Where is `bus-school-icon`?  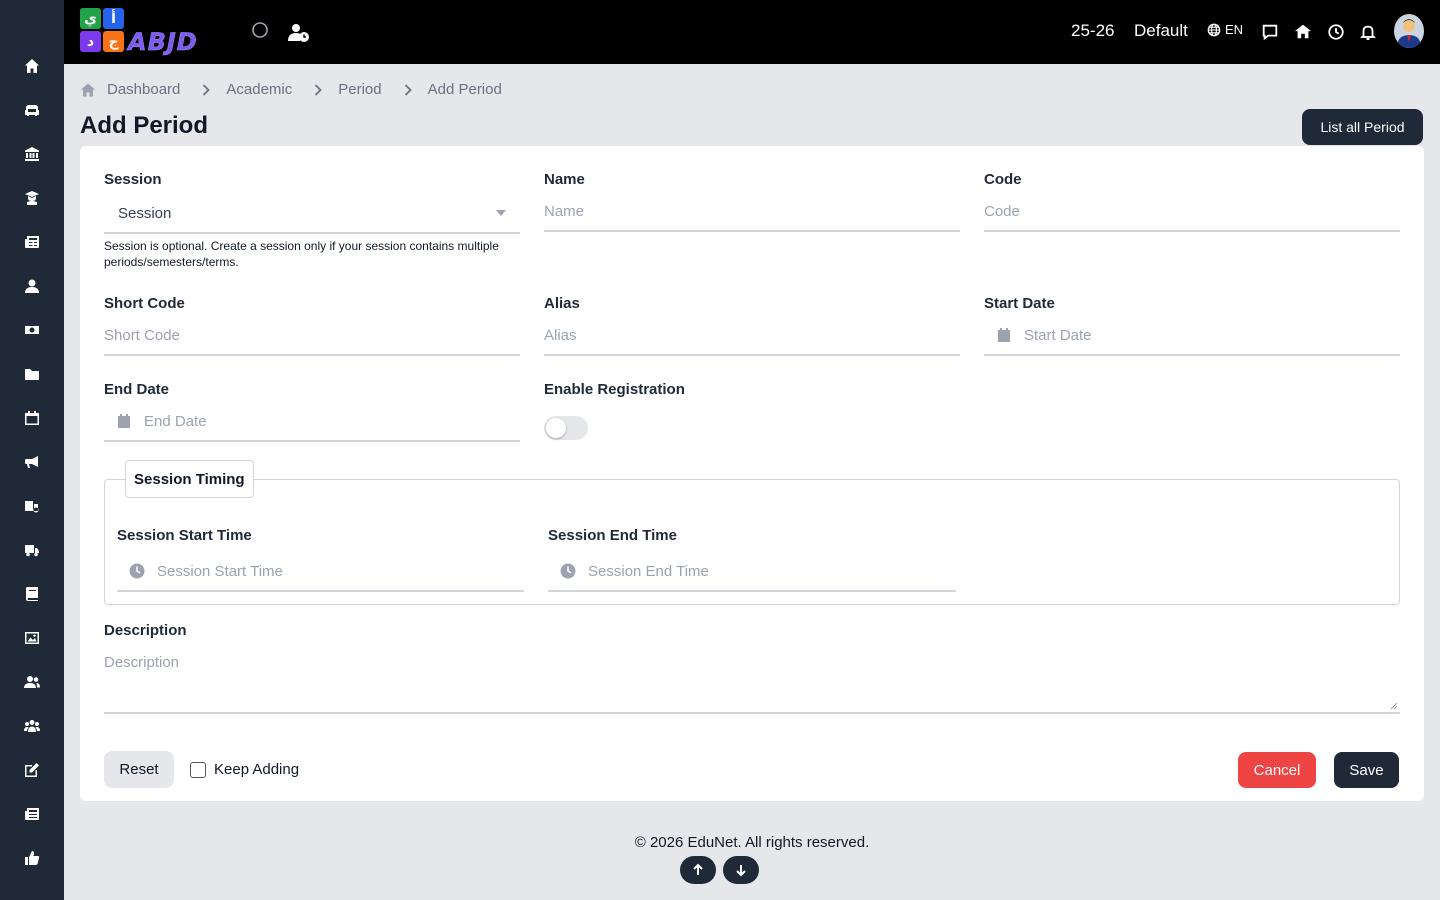 bus-school-icon is located at coordinates (32, 506).